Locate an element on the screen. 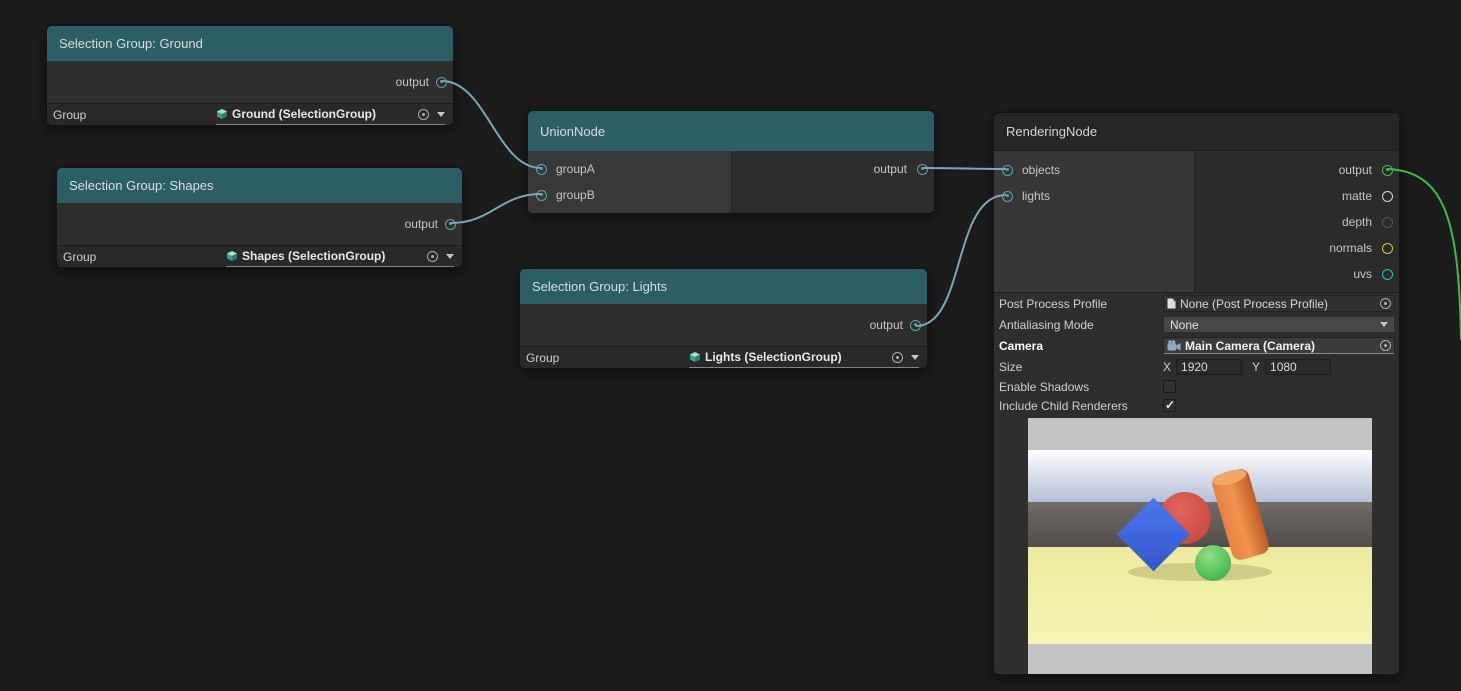 This screenshot has width=1461, height=691. input-port-groupA is located at coordinates (541, 169).